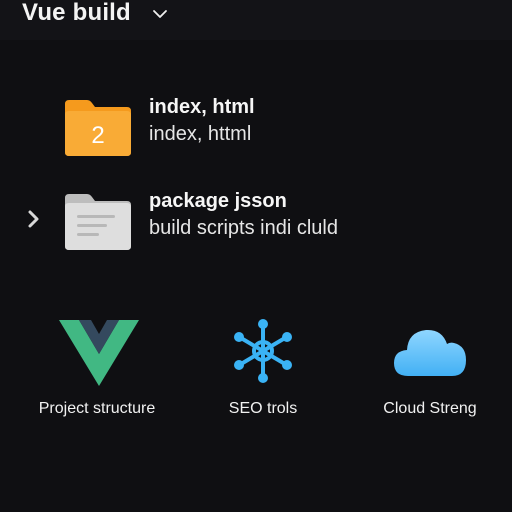  What do you see at coordinates (430, 352) in the screenshot?
I see `cloud-icon` at bounding box center [430, 352].